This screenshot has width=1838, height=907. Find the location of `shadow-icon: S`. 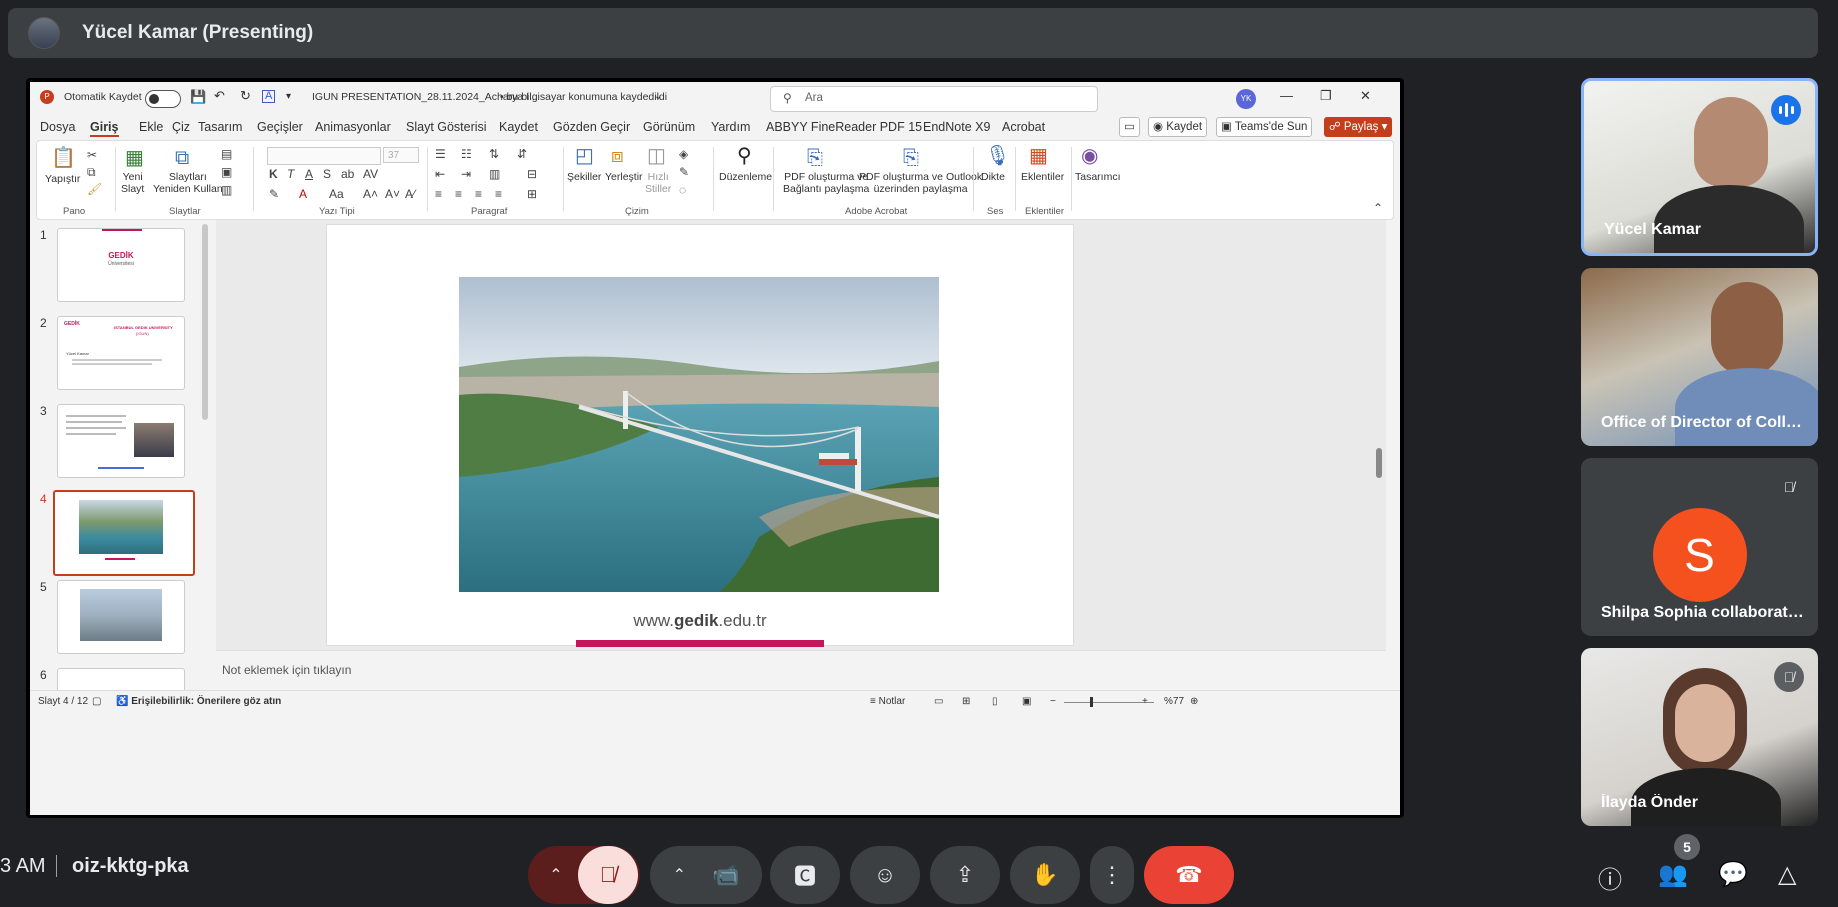

shadow-icon: S is located at coordinates (327, 174).